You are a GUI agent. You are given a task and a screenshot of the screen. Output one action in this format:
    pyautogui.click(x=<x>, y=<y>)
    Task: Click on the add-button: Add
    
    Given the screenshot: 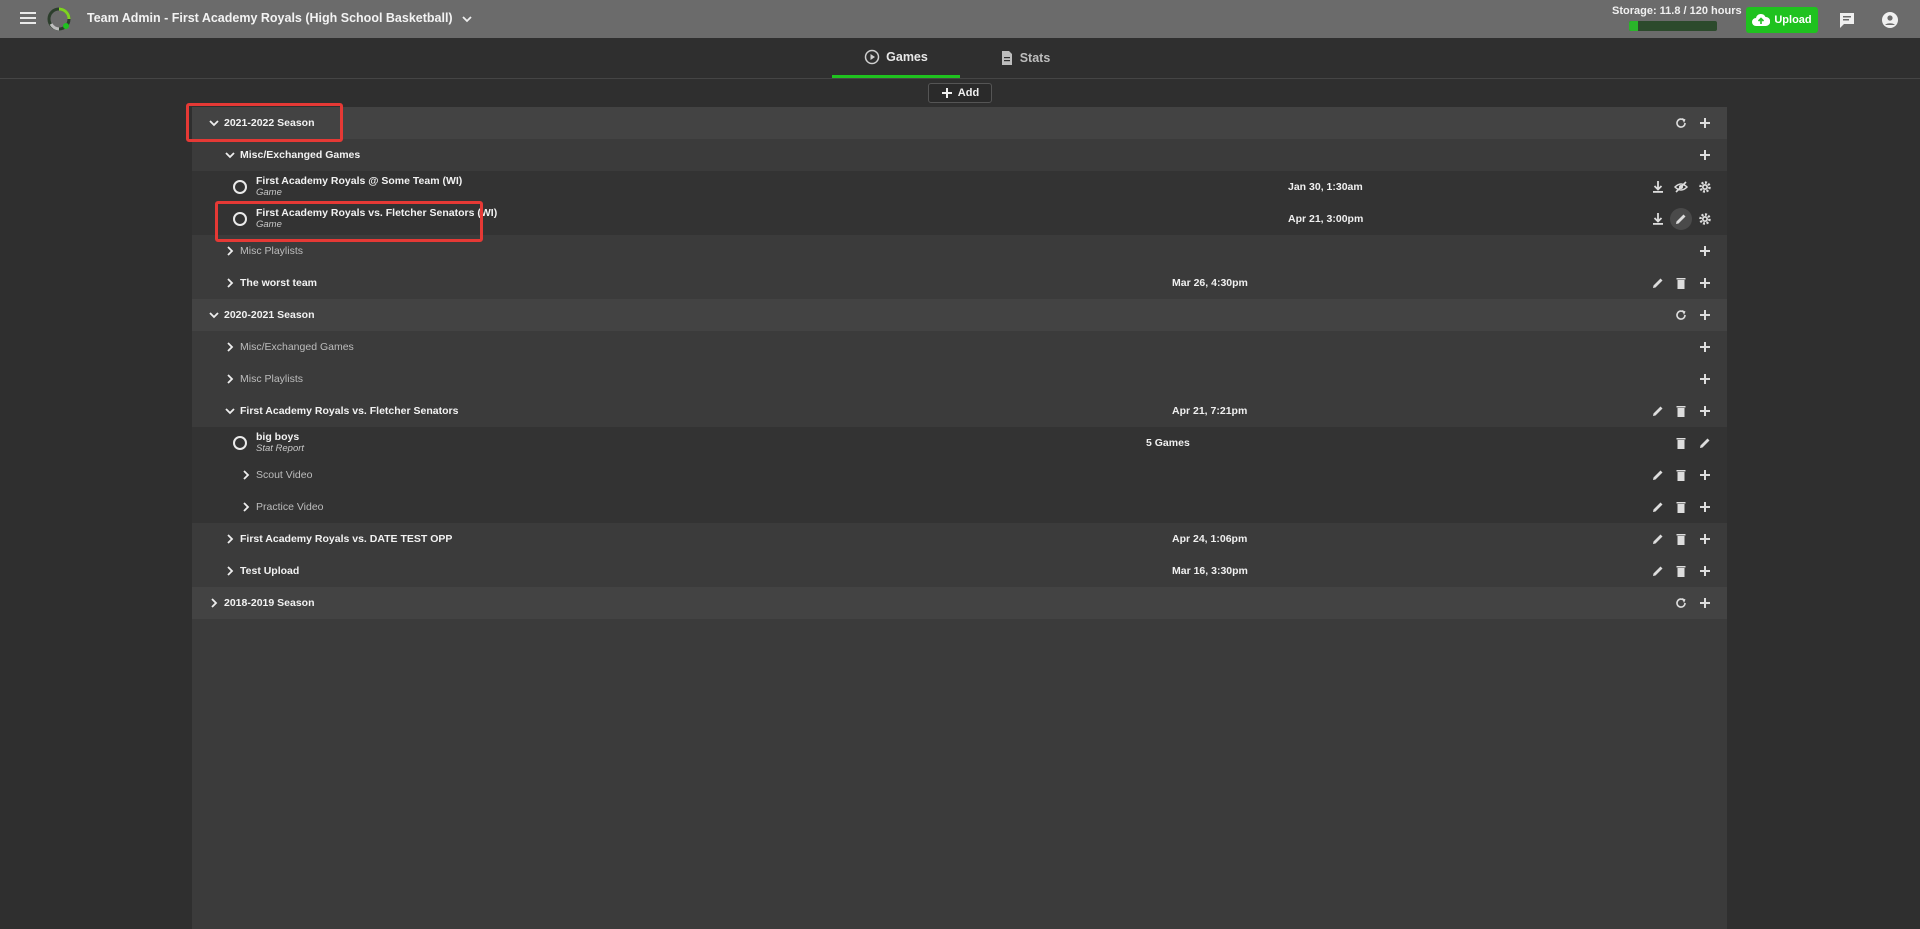 What is the action you would take?
    pyautogui.click(x=960, y=93)
    